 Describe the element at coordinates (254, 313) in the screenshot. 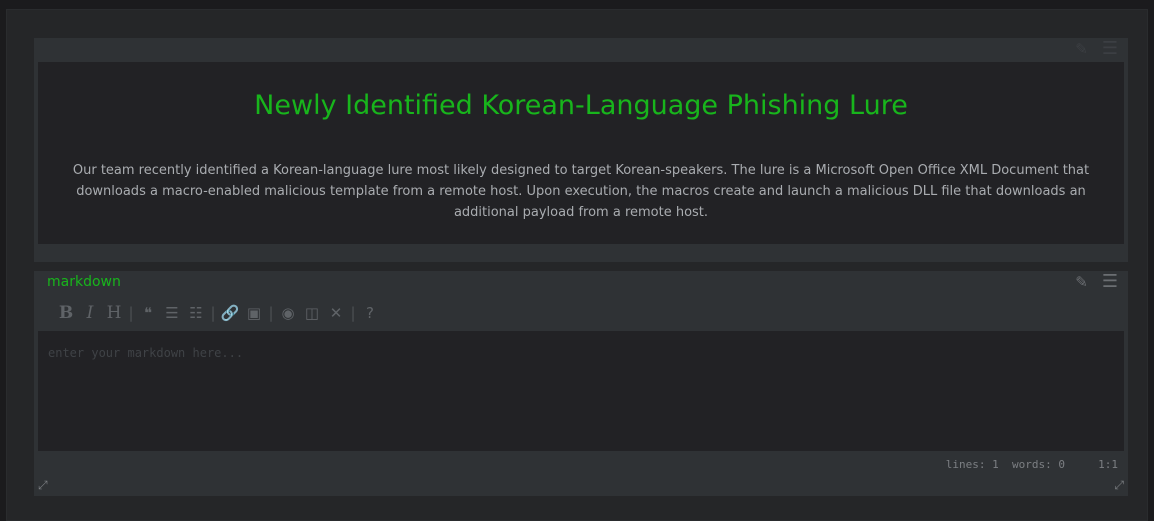

I see `image-icon: ▣` at that location.